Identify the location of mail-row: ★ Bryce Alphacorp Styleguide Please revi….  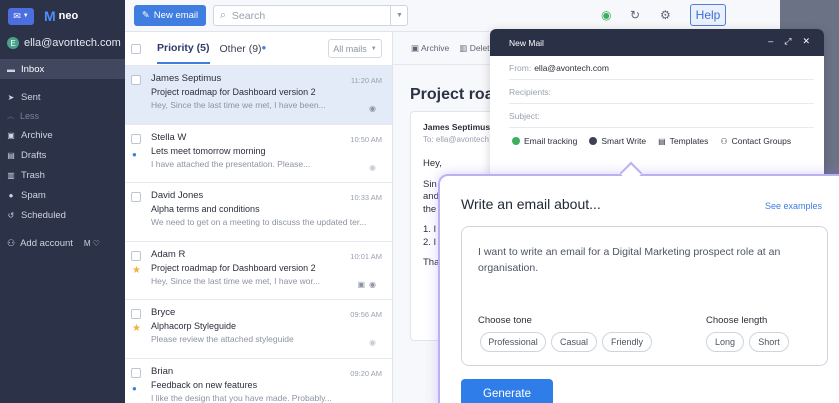
(258, 329).